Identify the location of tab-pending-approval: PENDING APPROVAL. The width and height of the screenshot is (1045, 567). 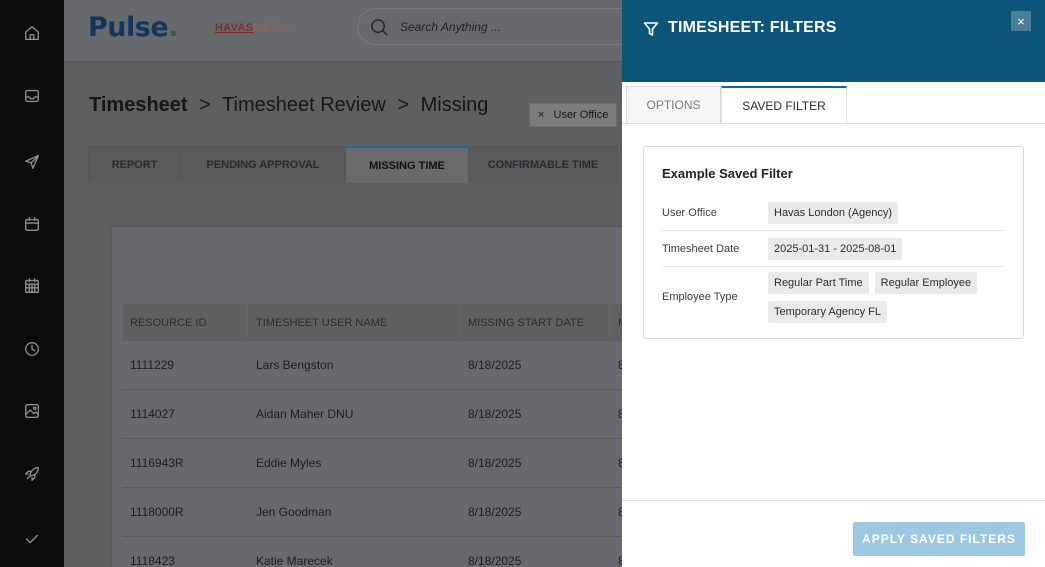
(263, 164).